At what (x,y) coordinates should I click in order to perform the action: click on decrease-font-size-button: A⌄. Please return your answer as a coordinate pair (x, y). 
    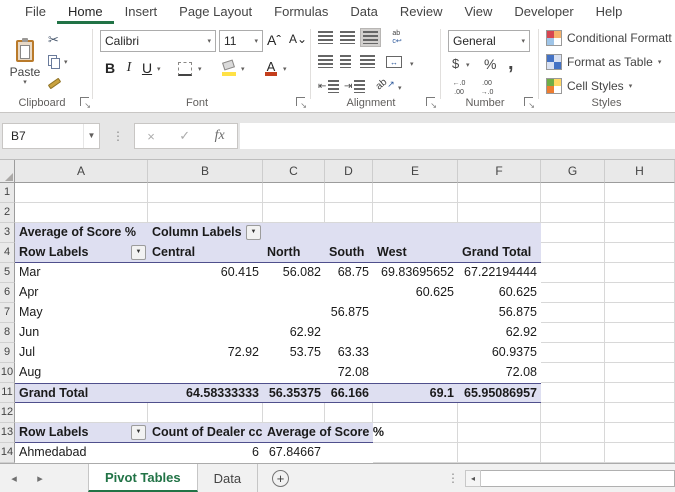
    Looking at the image, I should click on (298, 39).